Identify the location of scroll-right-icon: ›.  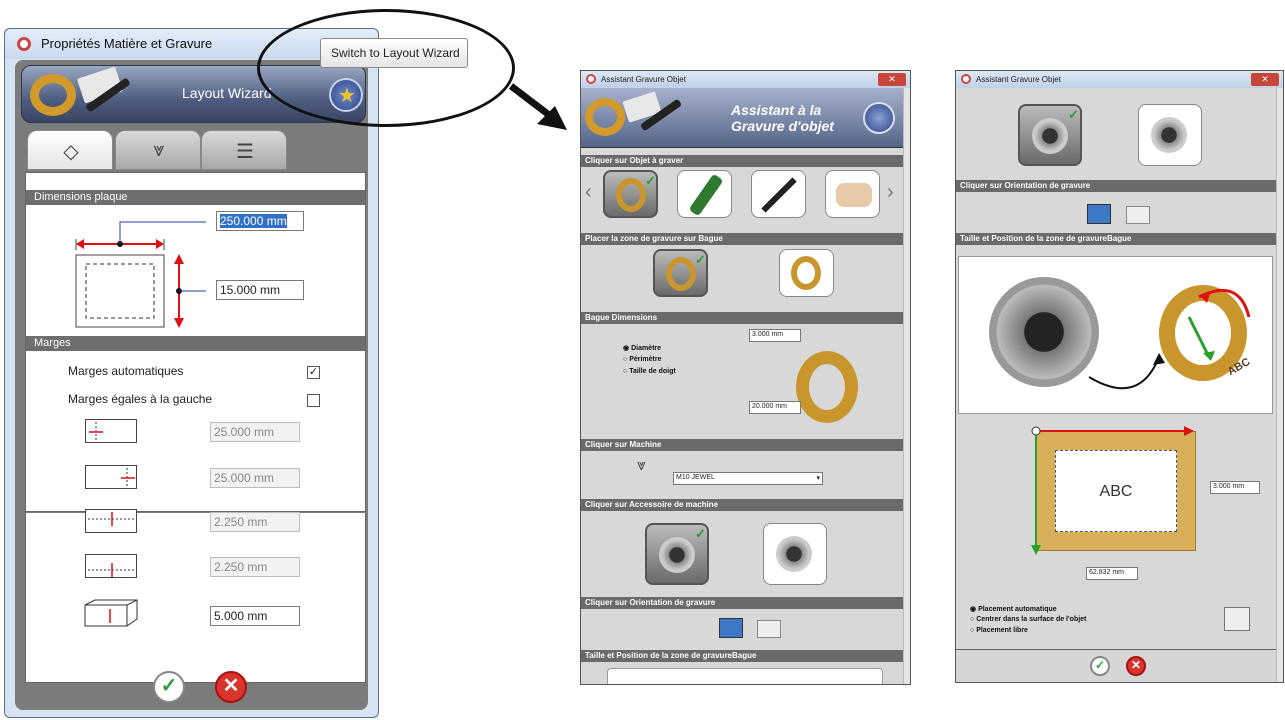
(890, 192).